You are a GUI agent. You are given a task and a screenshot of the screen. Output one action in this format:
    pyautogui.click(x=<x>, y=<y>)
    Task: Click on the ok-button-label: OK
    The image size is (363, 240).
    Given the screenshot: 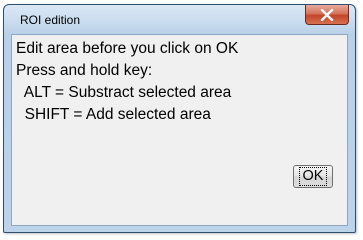 What is the action you would take?
    pyautogui.click(x=313, y=176)
    